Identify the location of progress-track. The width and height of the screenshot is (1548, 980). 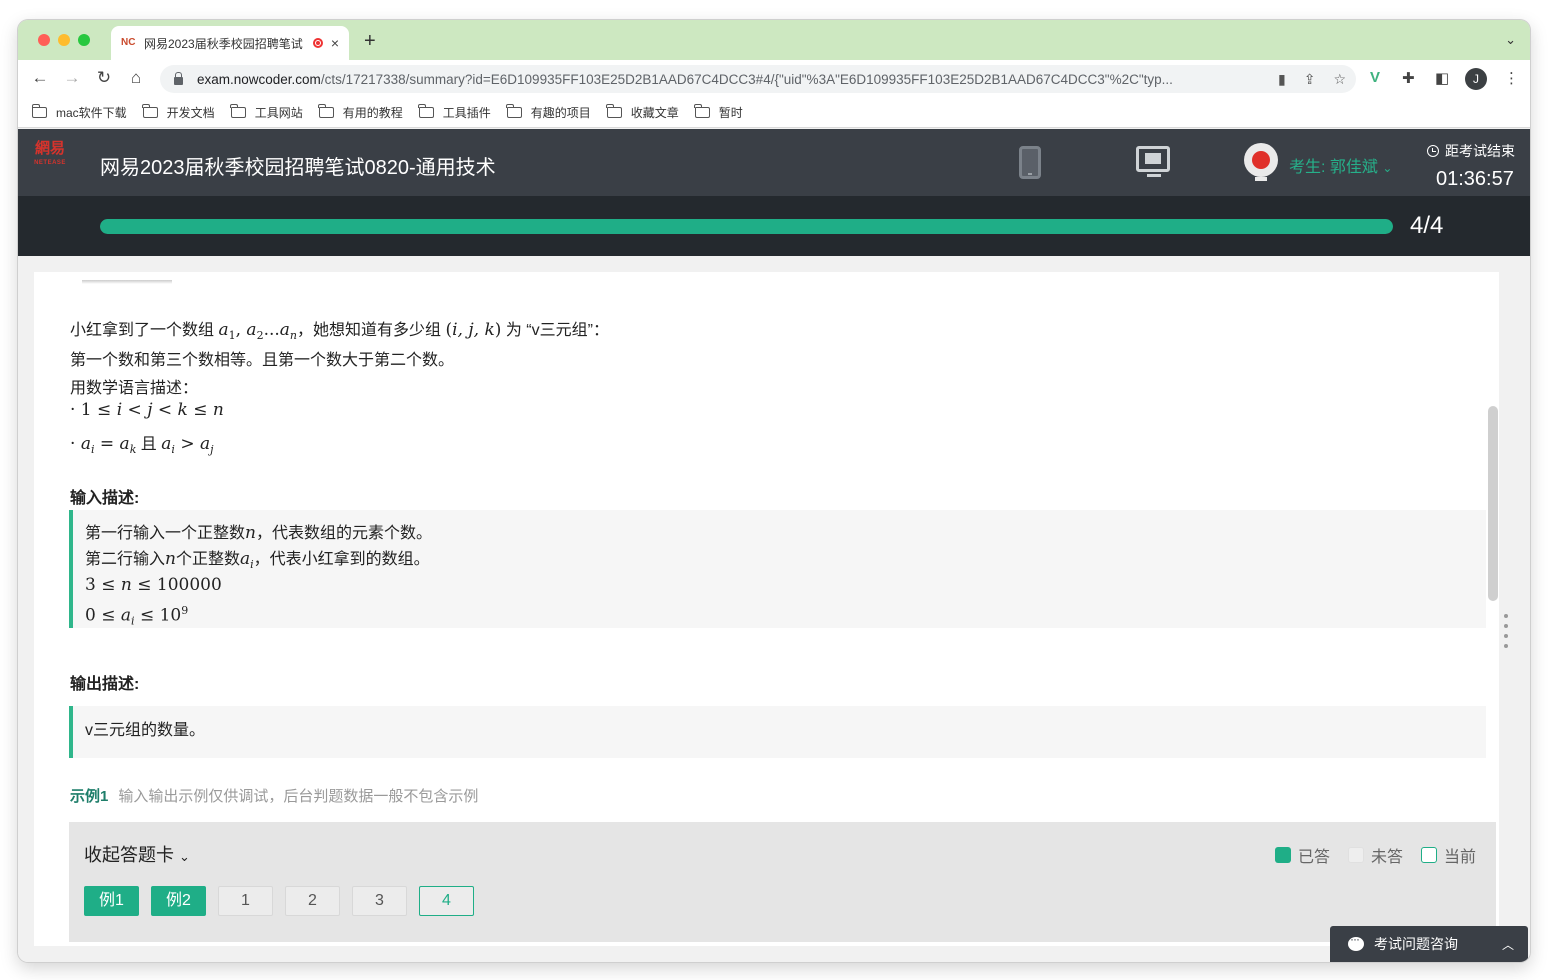
(746, 226).